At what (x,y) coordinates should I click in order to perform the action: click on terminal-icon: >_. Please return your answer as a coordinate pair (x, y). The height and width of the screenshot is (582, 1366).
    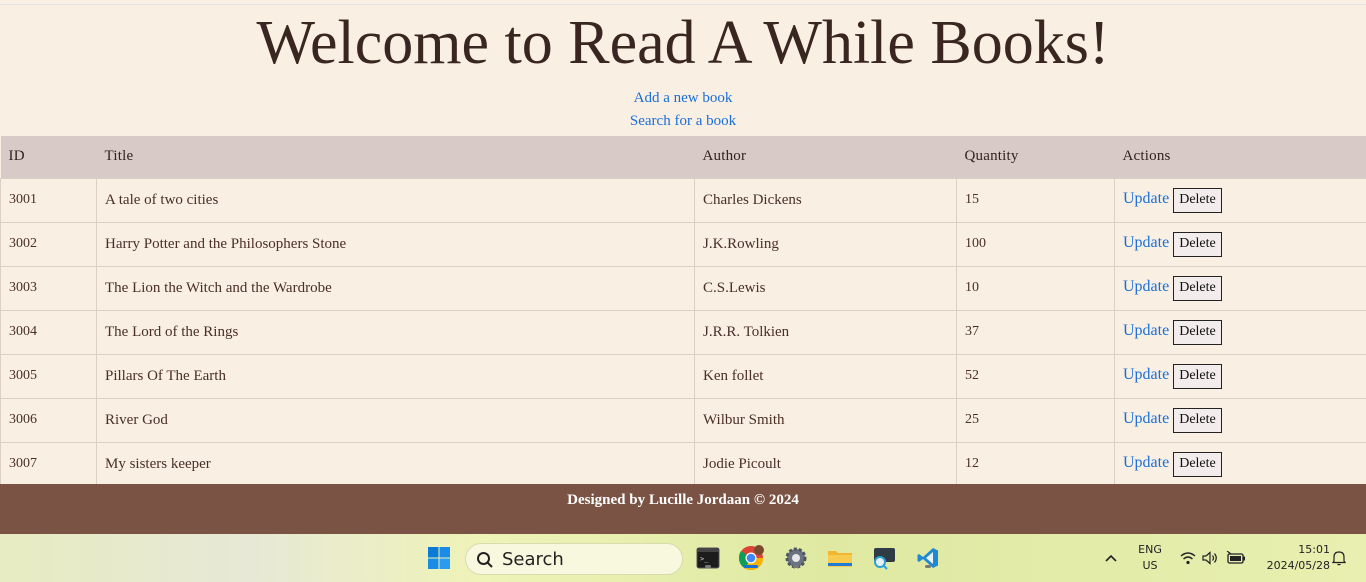
    Looking at the image, I should click on (708, 558).